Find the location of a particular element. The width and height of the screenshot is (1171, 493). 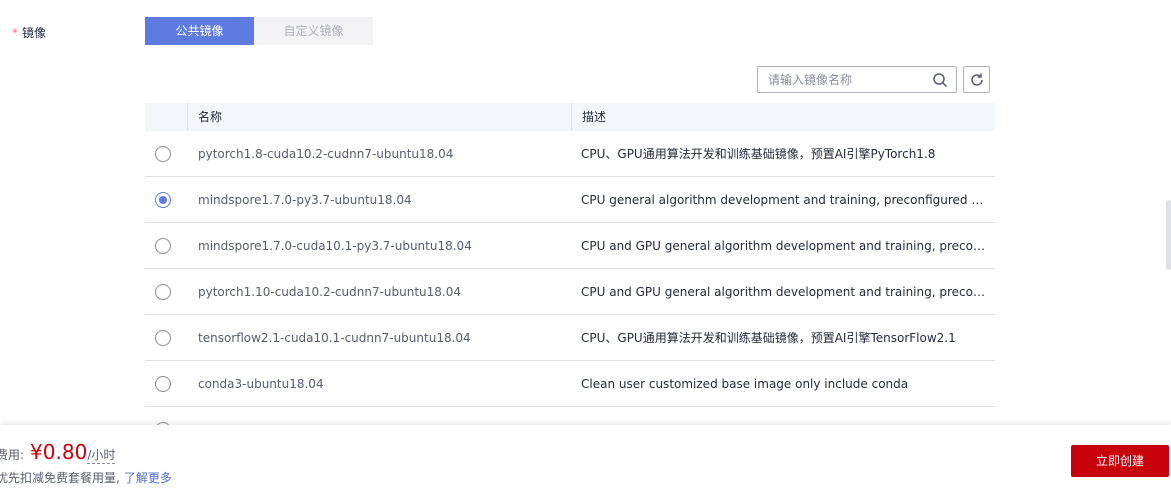

image-name: conda3-ubuntu18.04 is located at coordinates (261, 384).